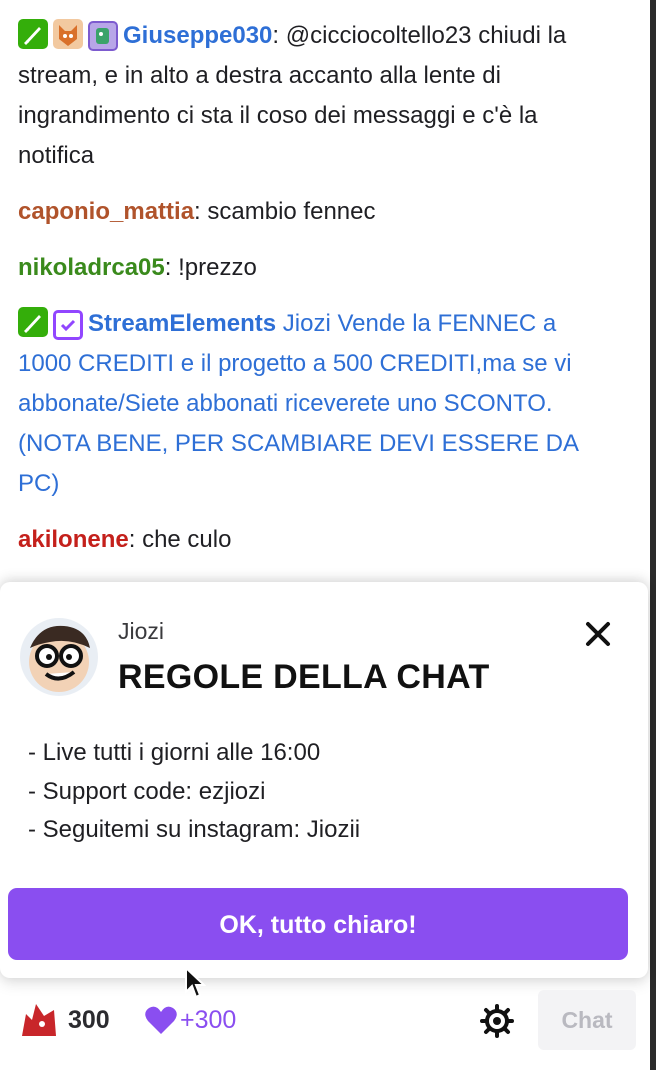  Describe the element at coordinates (68, 34) in the screenshot. I see `fox-badge-icon` at that location.